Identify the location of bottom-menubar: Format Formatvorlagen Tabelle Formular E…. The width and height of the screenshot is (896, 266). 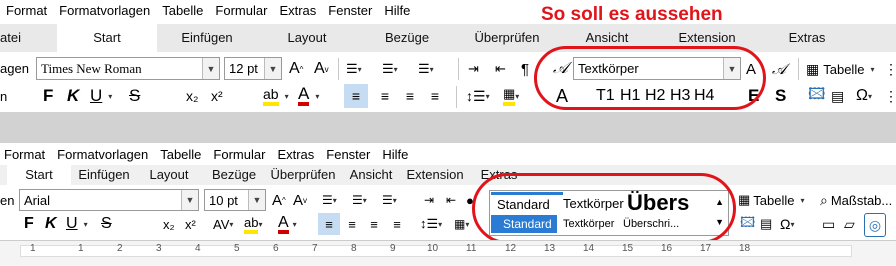
(448, 154).